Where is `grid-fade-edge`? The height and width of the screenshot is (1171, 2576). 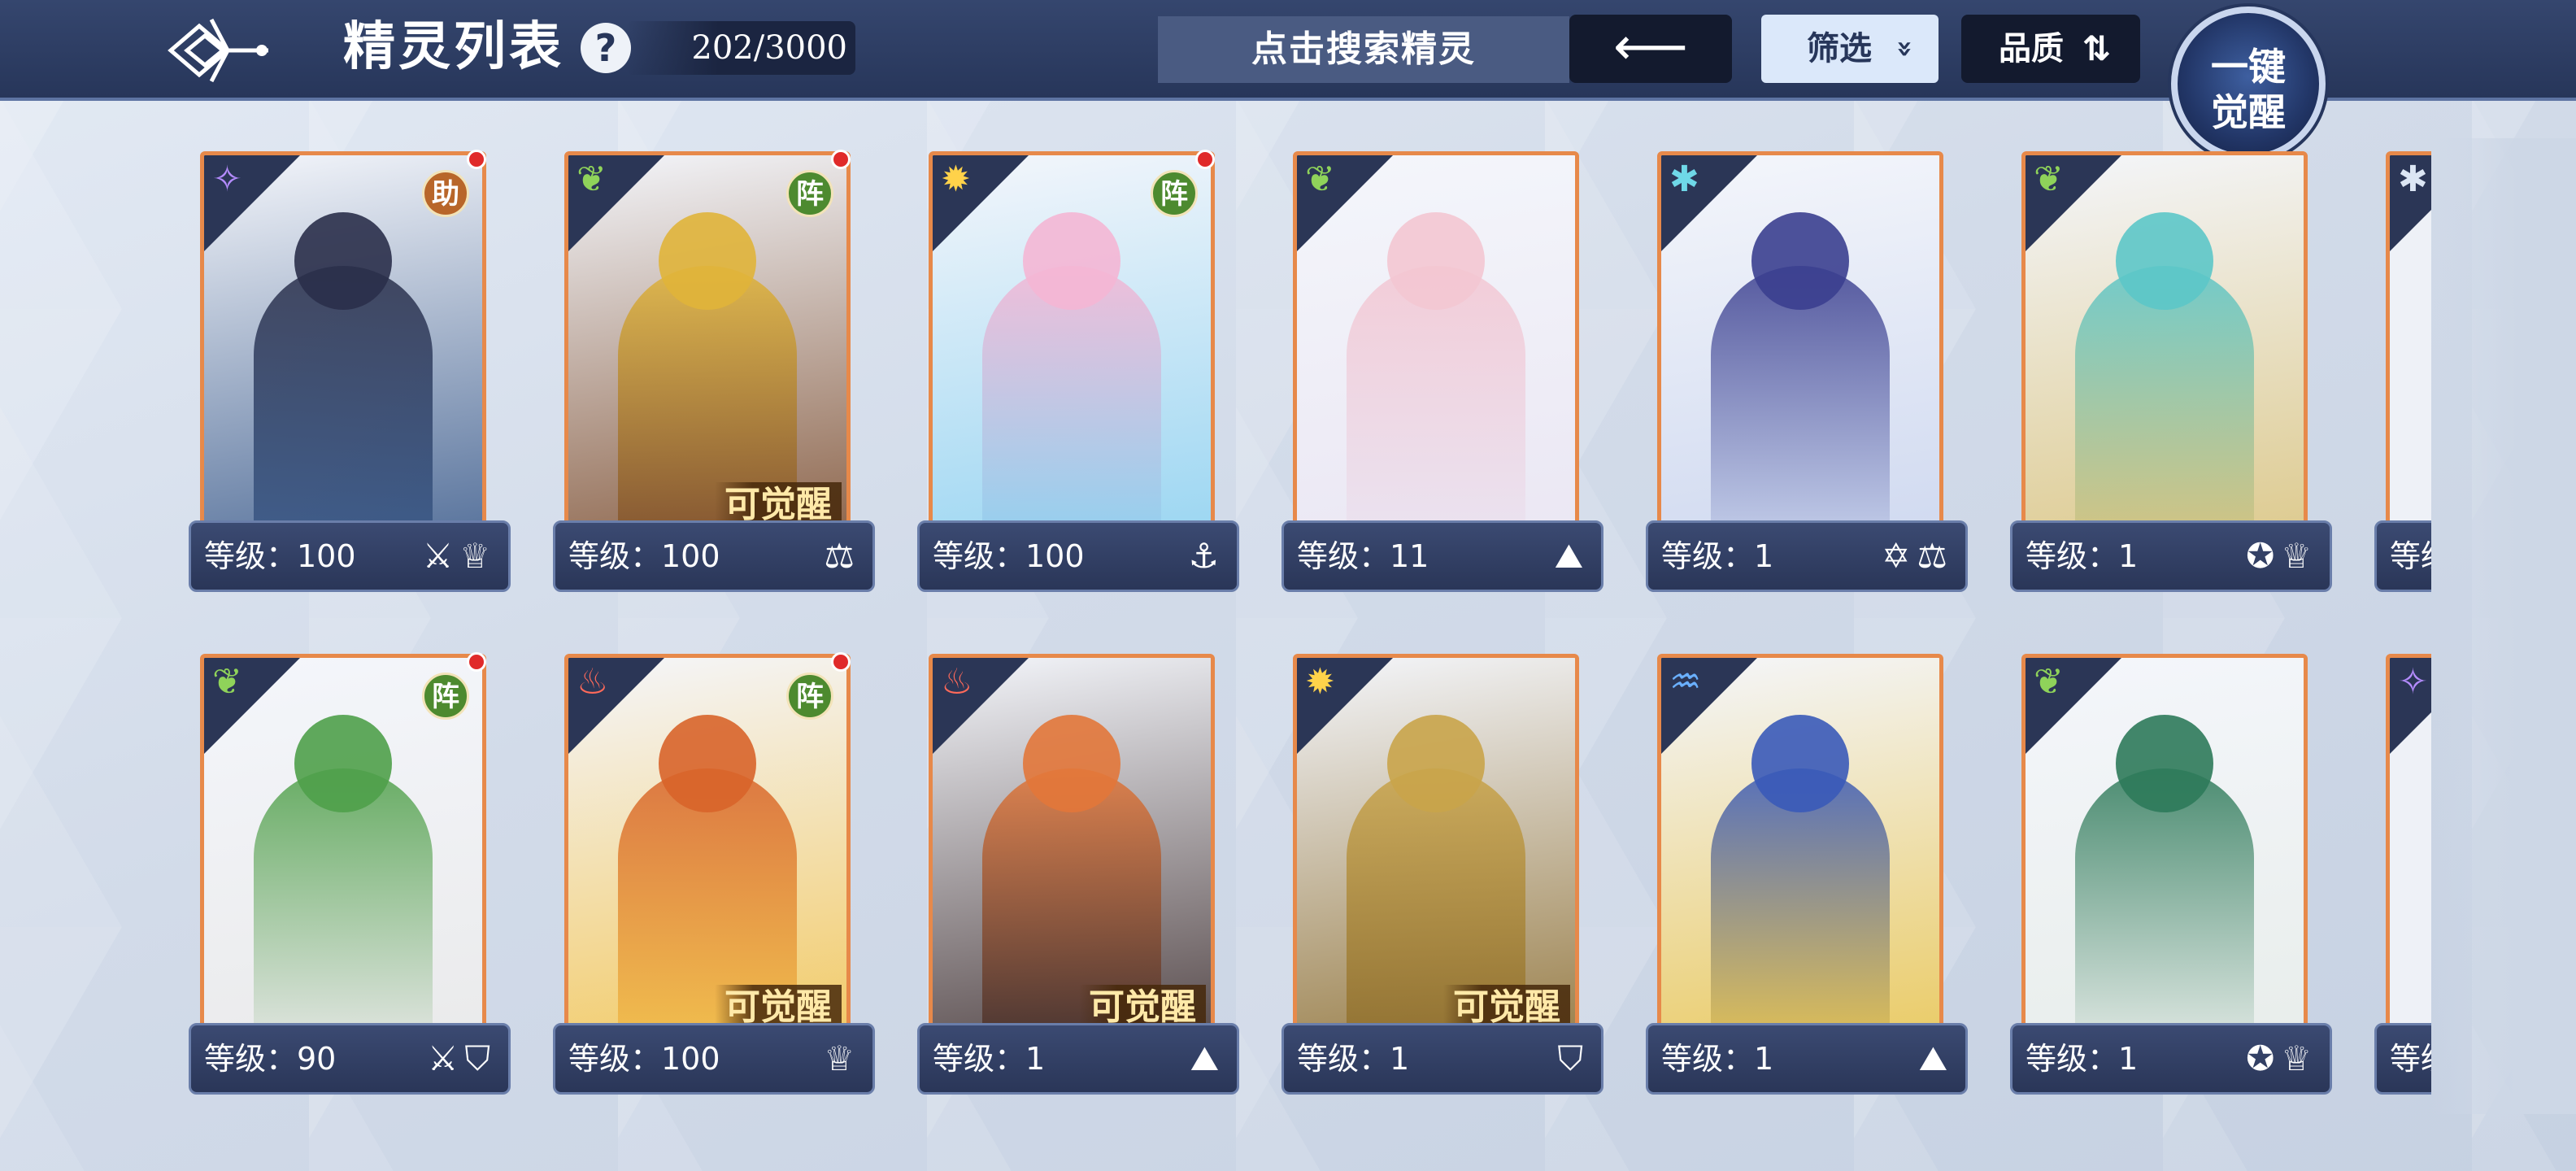 grid-fade-edge is located at coordinates (2503, 626).